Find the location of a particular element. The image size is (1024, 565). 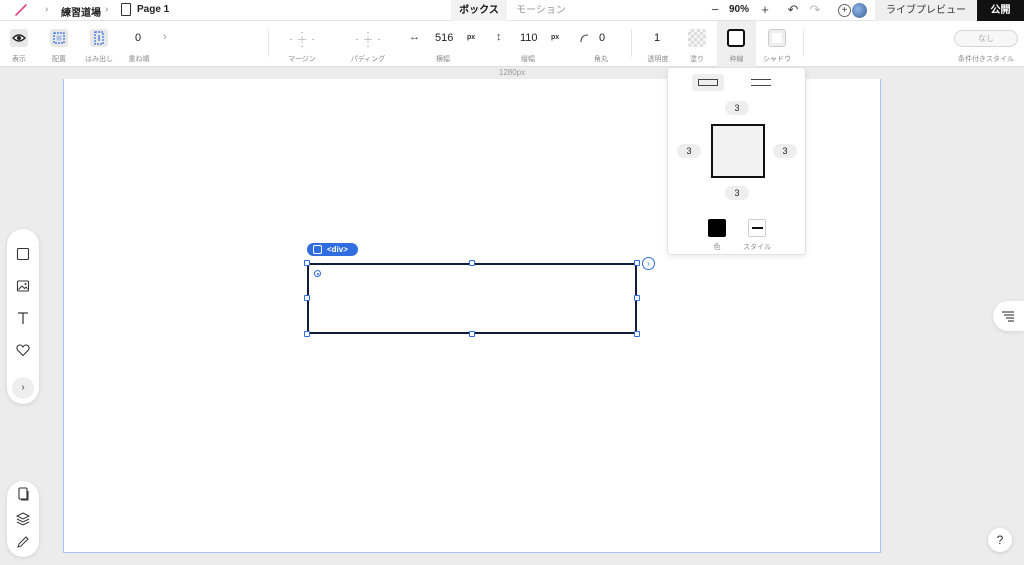

zoom-out-button: − is located at coordinates (715, 10).